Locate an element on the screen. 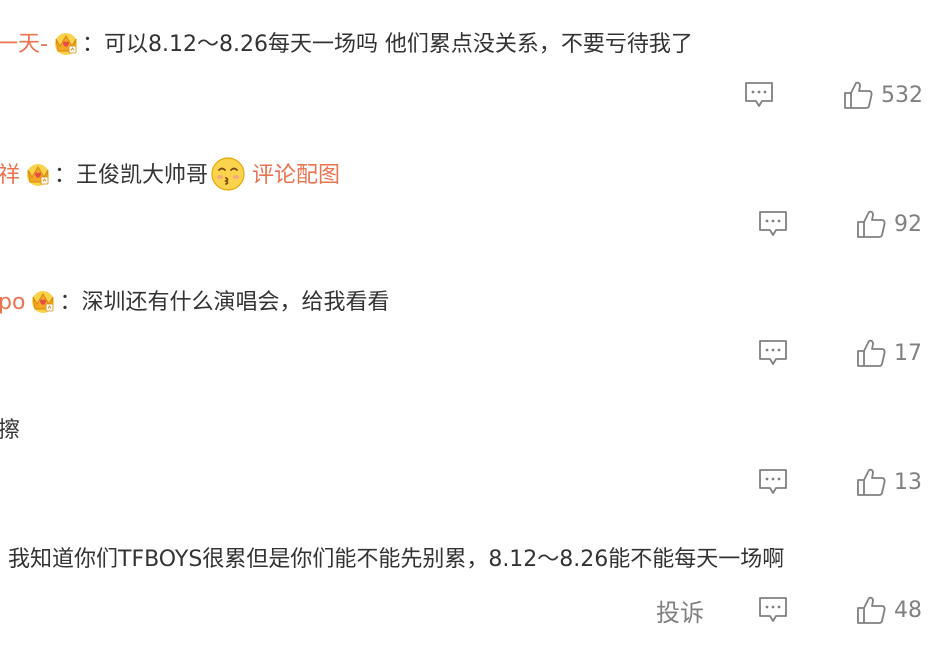 The width and height of the screenshot is (930, 660). like-count: 13 is located at coordinates (908, 482).